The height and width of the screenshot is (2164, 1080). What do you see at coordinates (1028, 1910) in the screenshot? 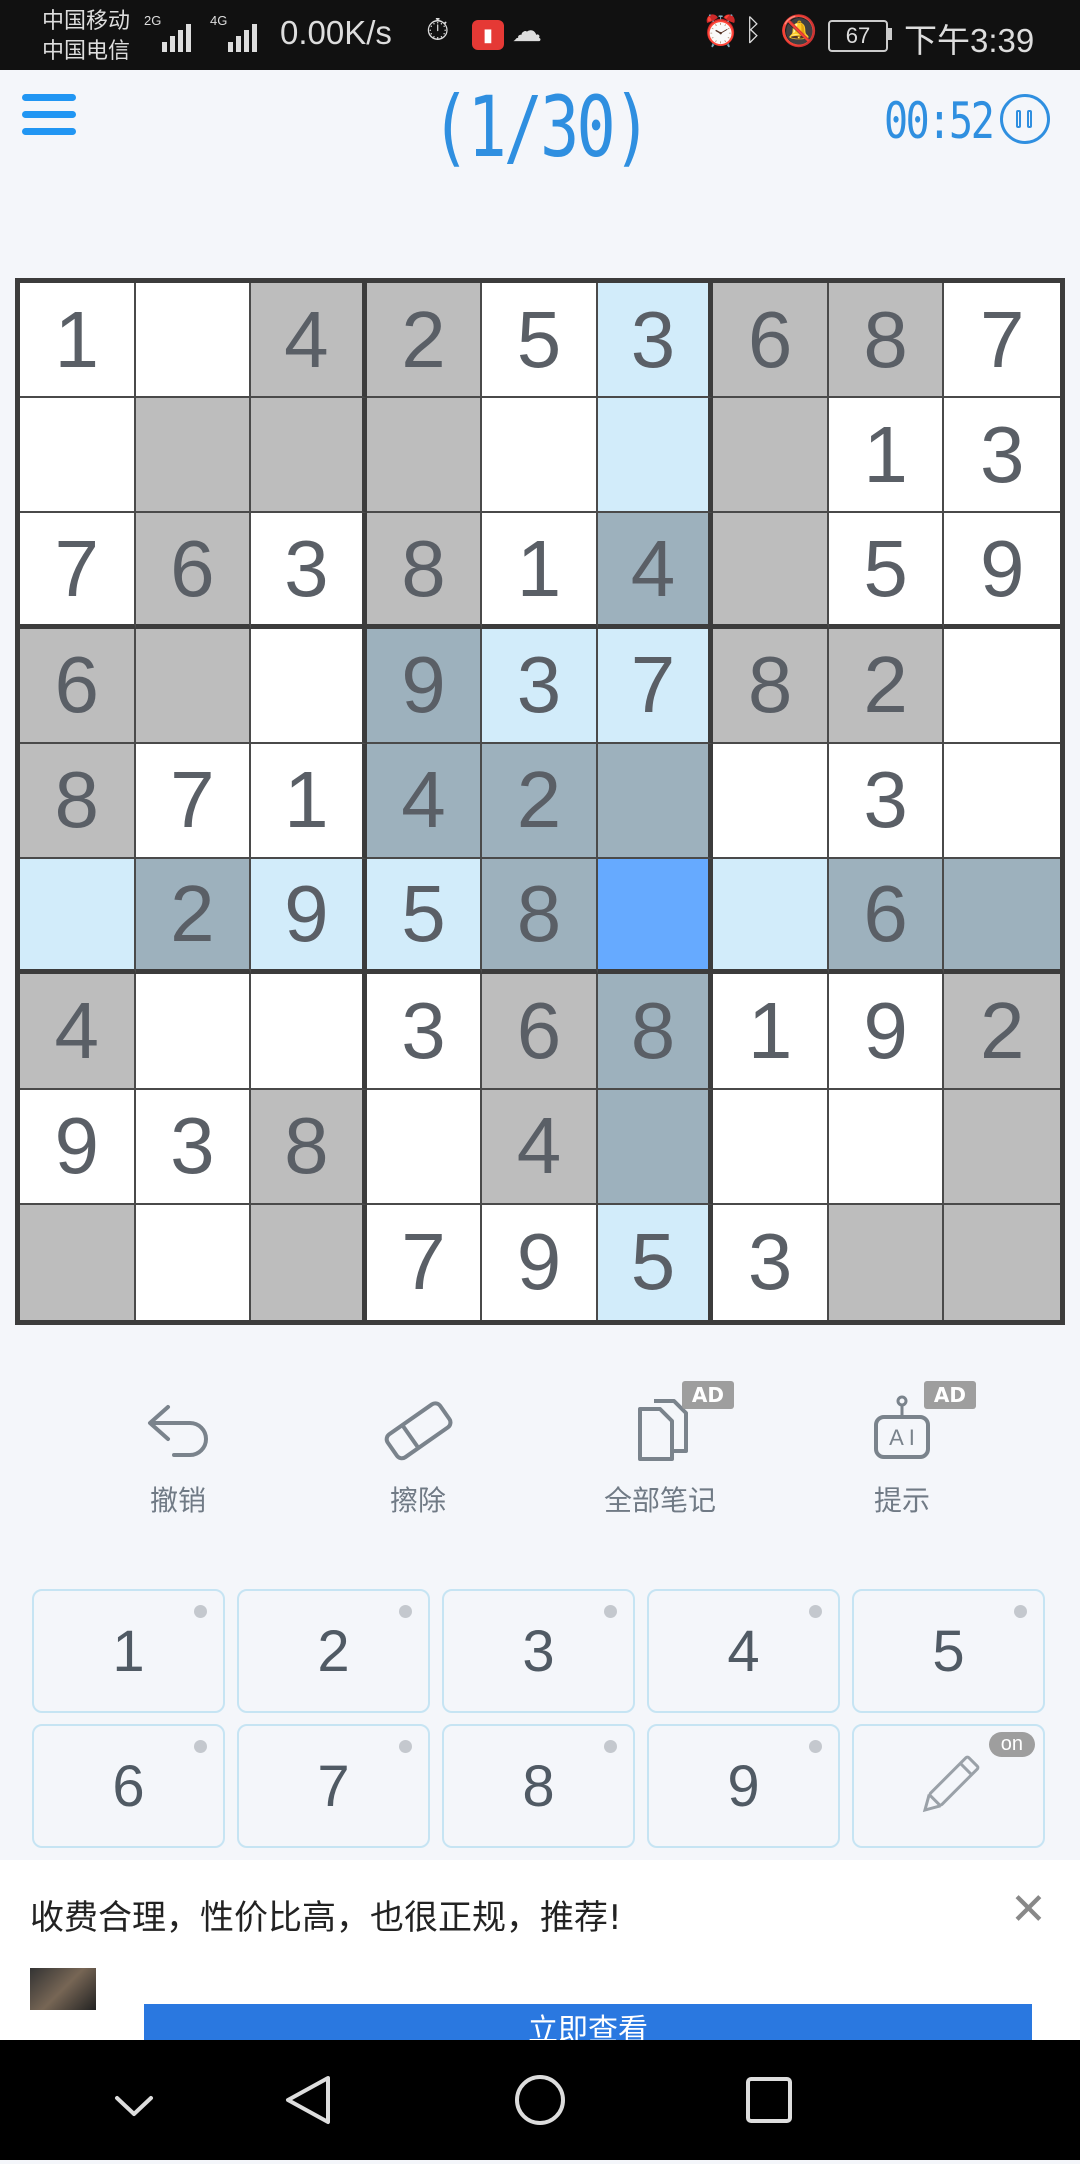
I see `close-icon: ✕` at bounding box center [1028, 1910].